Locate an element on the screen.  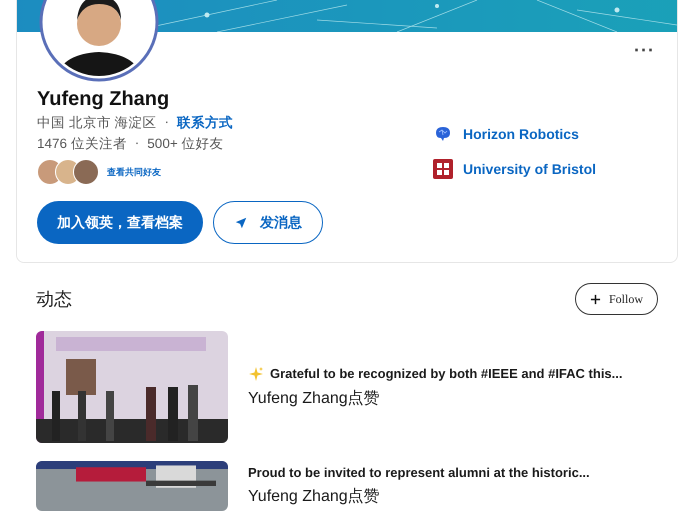
profile-name: Yufeng Zhang is located at coordinates (103, 99).